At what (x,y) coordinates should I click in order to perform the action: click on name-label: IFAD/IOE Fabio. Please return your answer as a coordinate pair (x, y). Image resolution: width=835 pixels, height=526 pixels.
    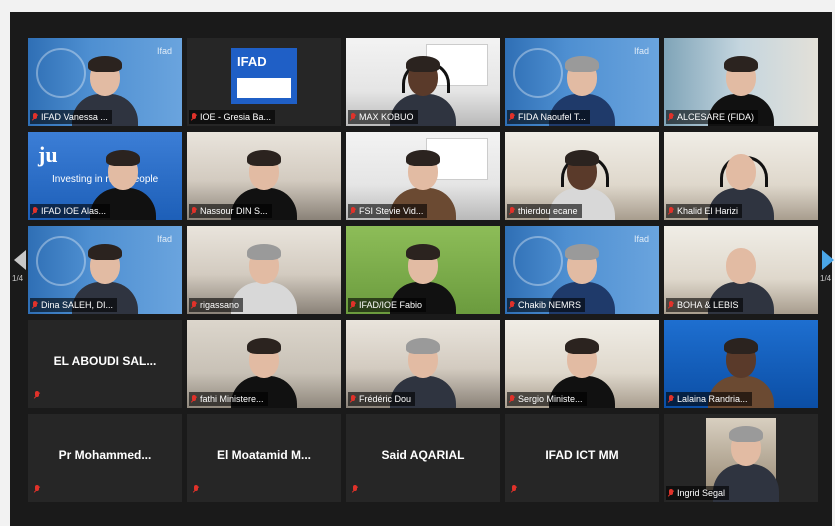
    Looking at the image, I should click on (387, 305).